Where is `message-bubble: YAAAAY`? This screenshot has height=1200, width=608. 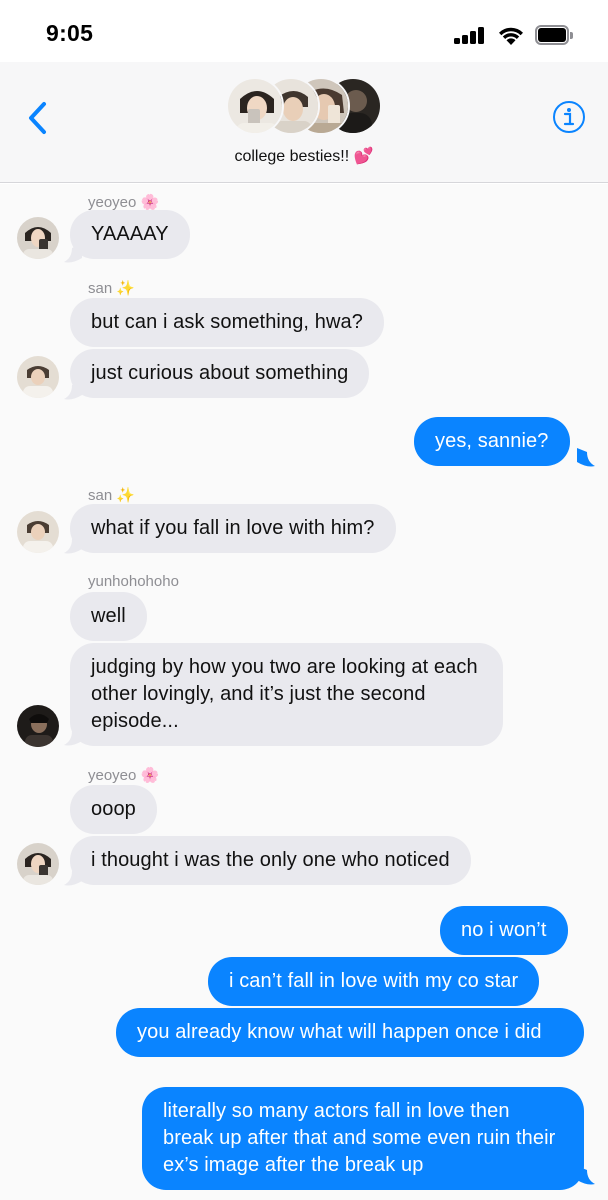
message-bubble: YAAAAY is located at coordinates (130, 234).